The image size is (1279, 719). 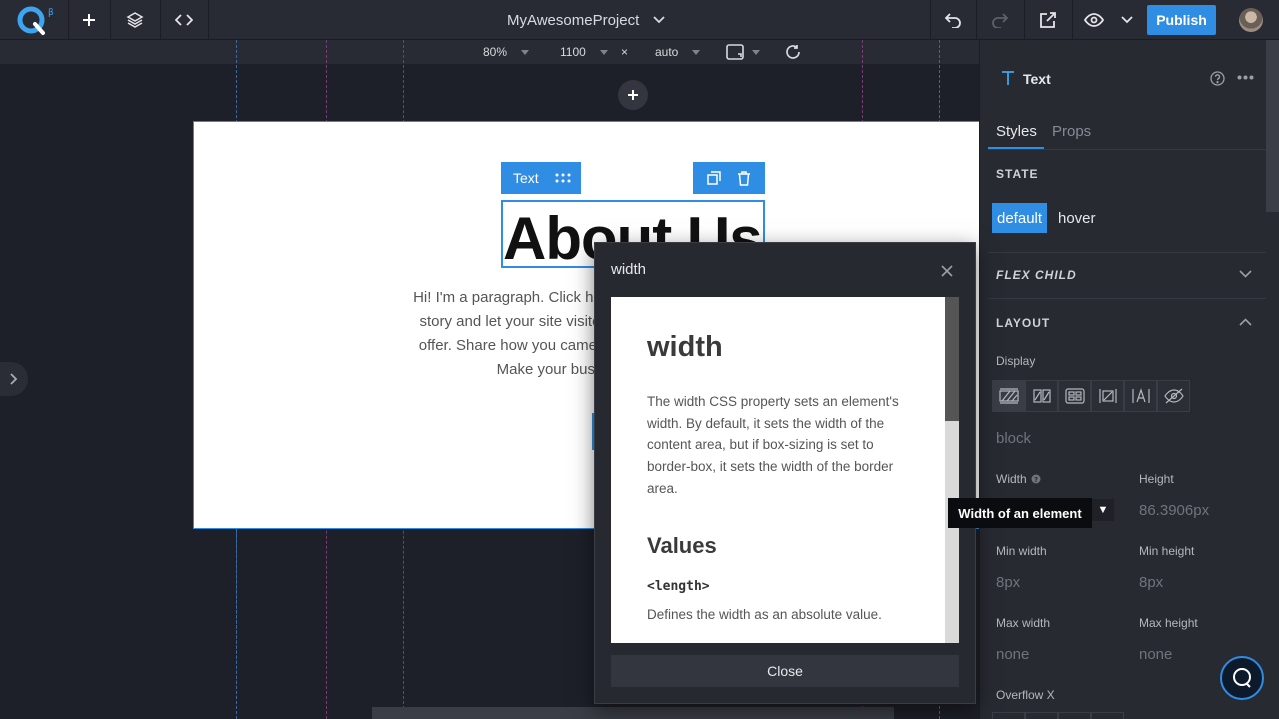 I want to click on length-term: <length>, so click(x=678, y=586).